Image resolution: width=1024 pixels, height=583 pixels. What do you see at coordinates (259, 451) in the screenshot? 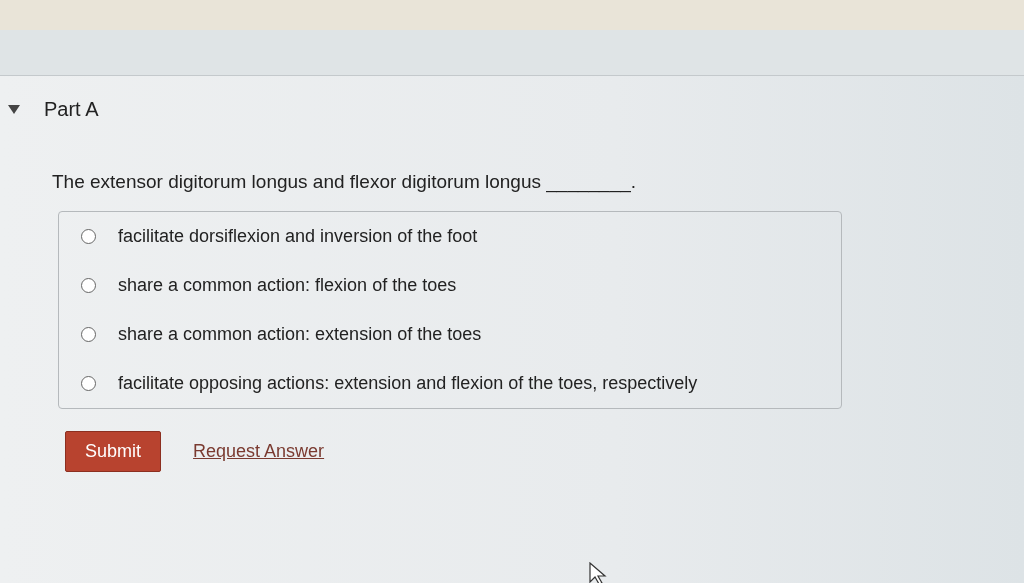
I see `request-answer-link: Request Answer` at bounding box center [259, 451].